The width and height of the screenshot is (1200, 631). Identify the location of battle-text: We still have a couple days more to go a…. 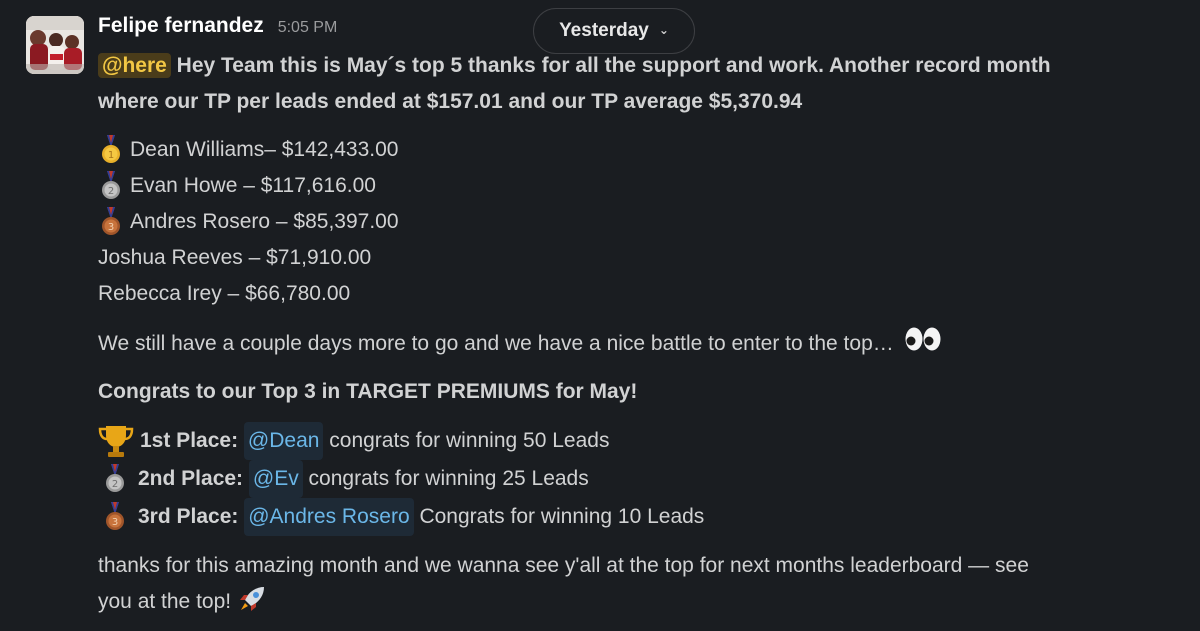
(496, 343).